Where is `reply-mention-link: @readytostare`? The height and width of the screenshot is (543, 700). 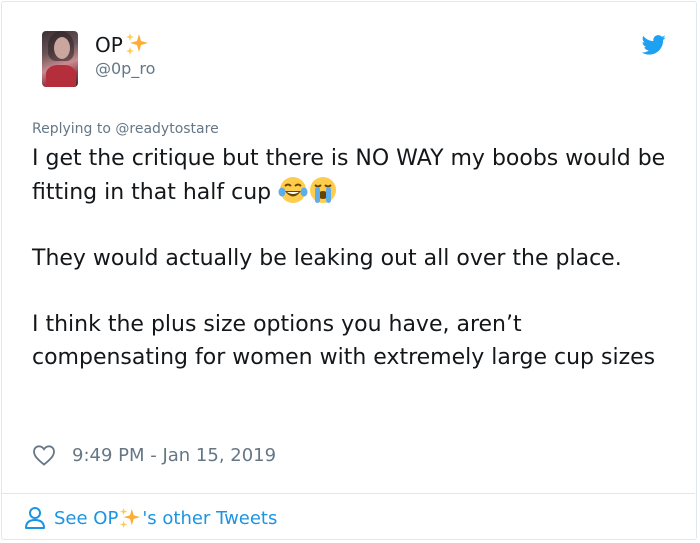 reply-mention-link: @readytostare is located at coordinates (166, 129).